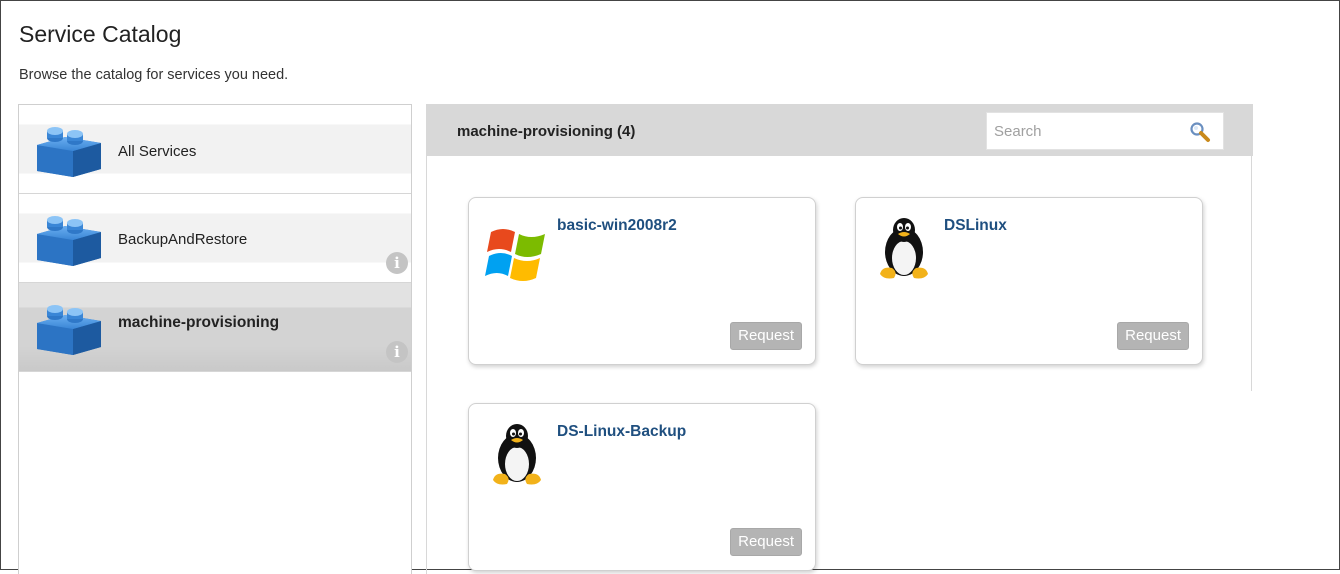  What do you see at coordinates (1087, 131) in the screenshot?
I see `search-input` at bounding box center [1087, 131].